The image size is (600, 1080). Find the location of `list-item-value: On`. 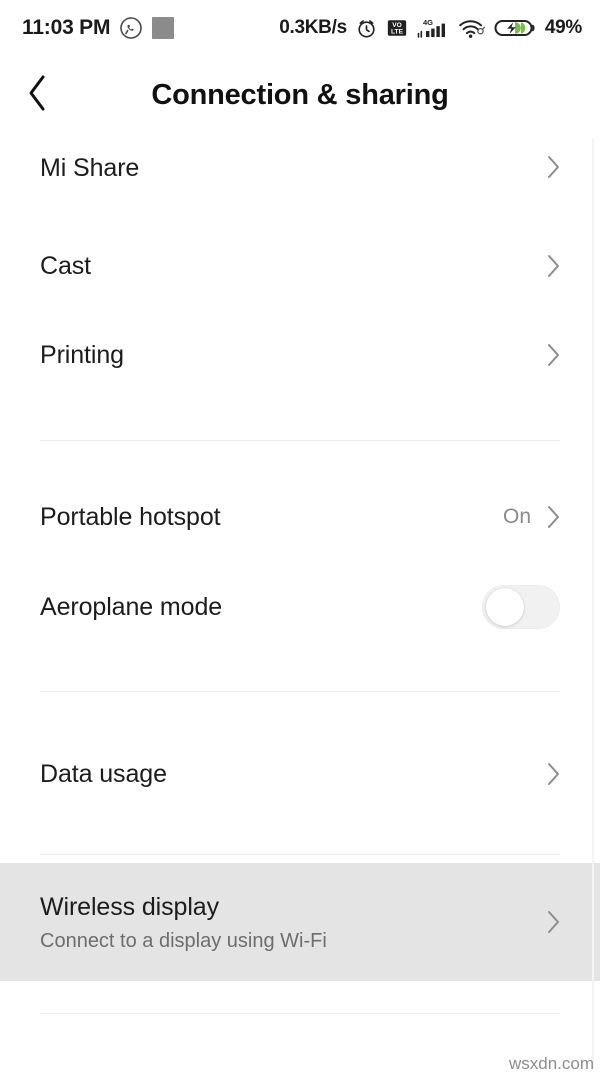

list-item-value: On is located at coordinates (516, 516).